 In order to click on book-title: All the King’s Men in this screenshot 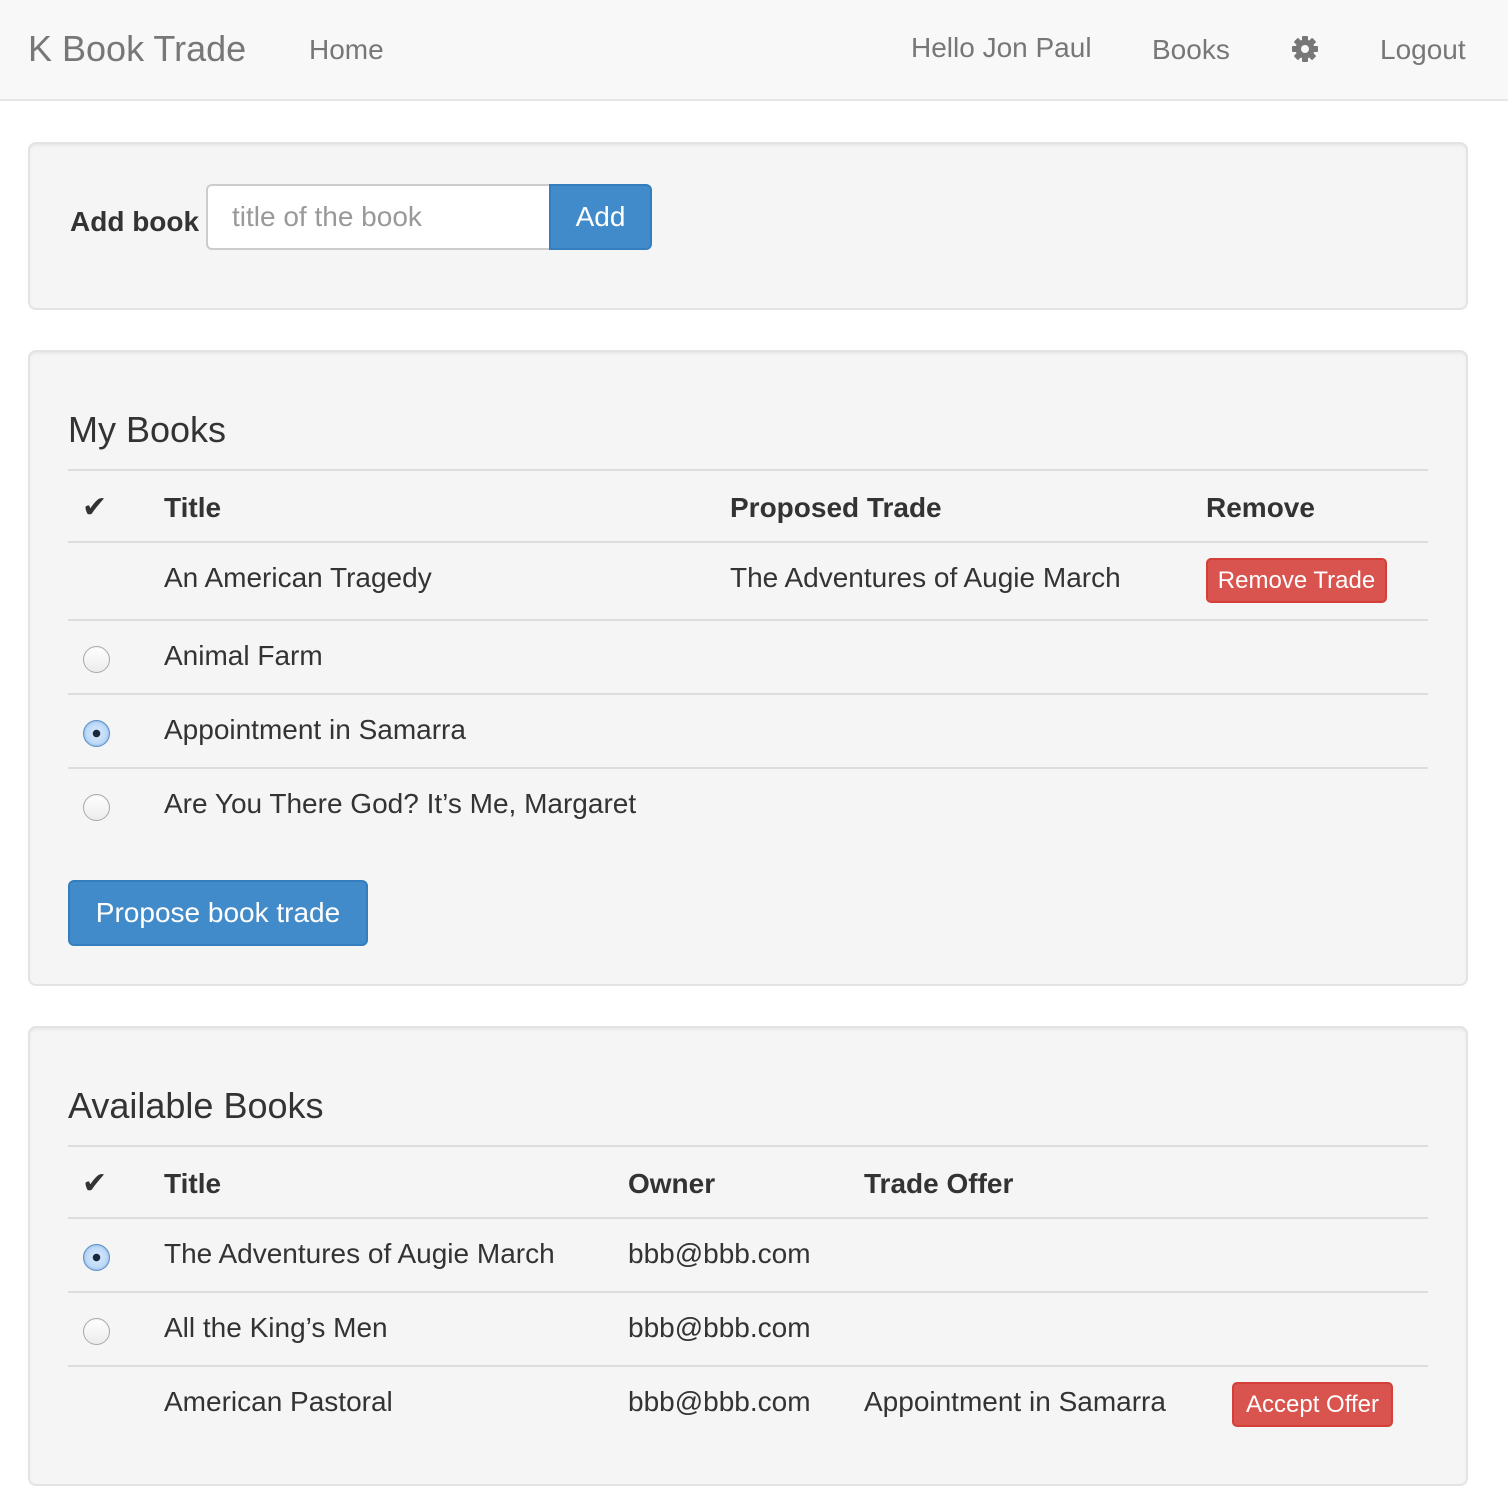, I will do `click(276, 1327)`.